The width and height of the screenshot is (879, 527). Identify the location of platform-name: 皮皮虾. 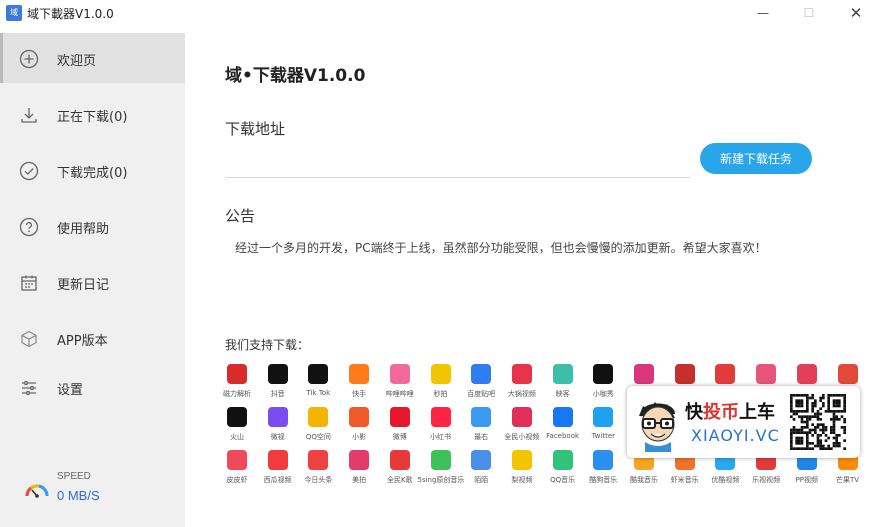
(237, 480).